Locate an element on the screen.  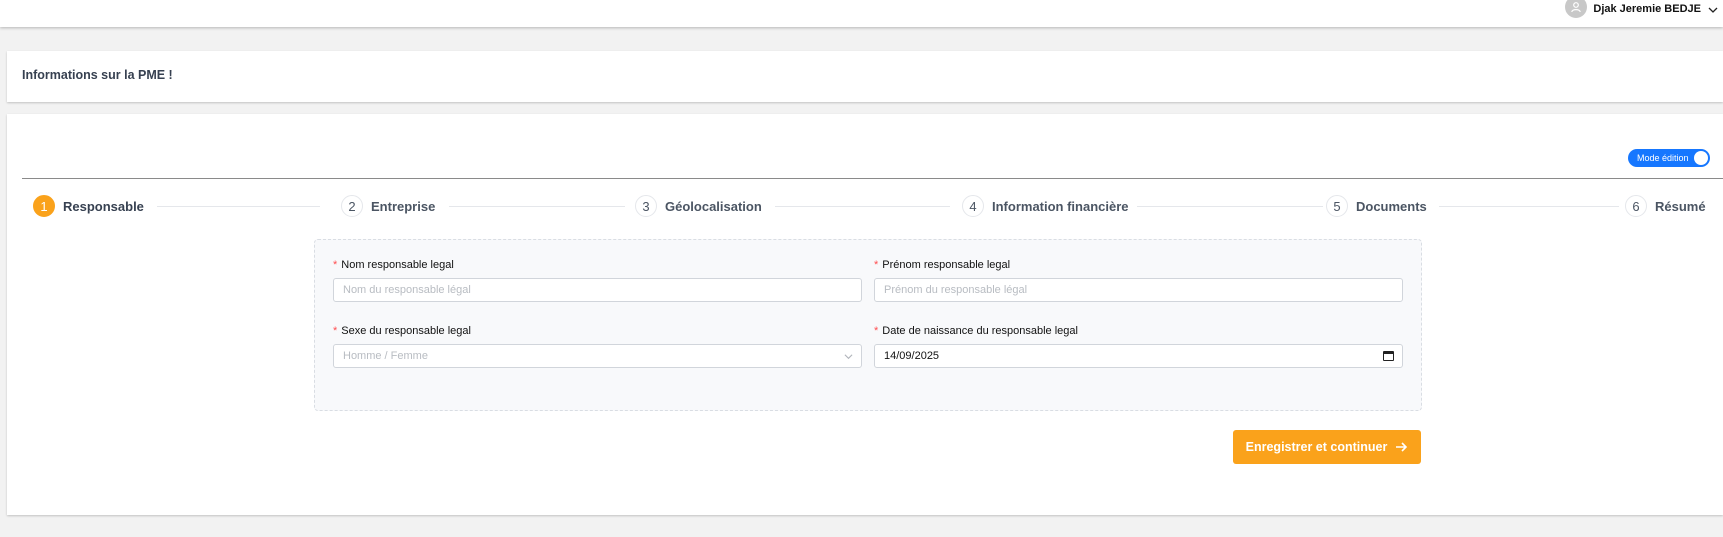
mode-edition-label: Mode édition is located at coordinates (1663, 158).